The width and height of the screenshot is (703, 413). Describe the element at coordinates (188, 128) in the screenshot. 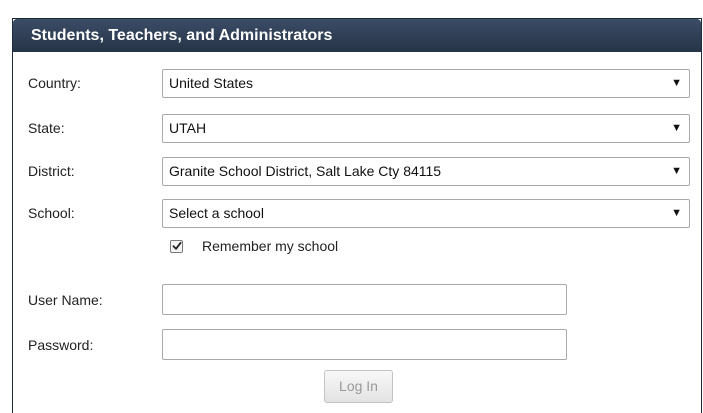

I see `state-select-value: UTAH` at that location.